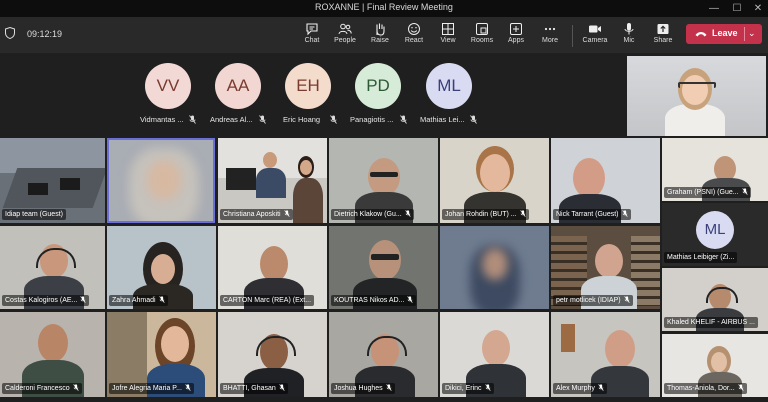  I want to click on avatar: EH, so click(308, 86).